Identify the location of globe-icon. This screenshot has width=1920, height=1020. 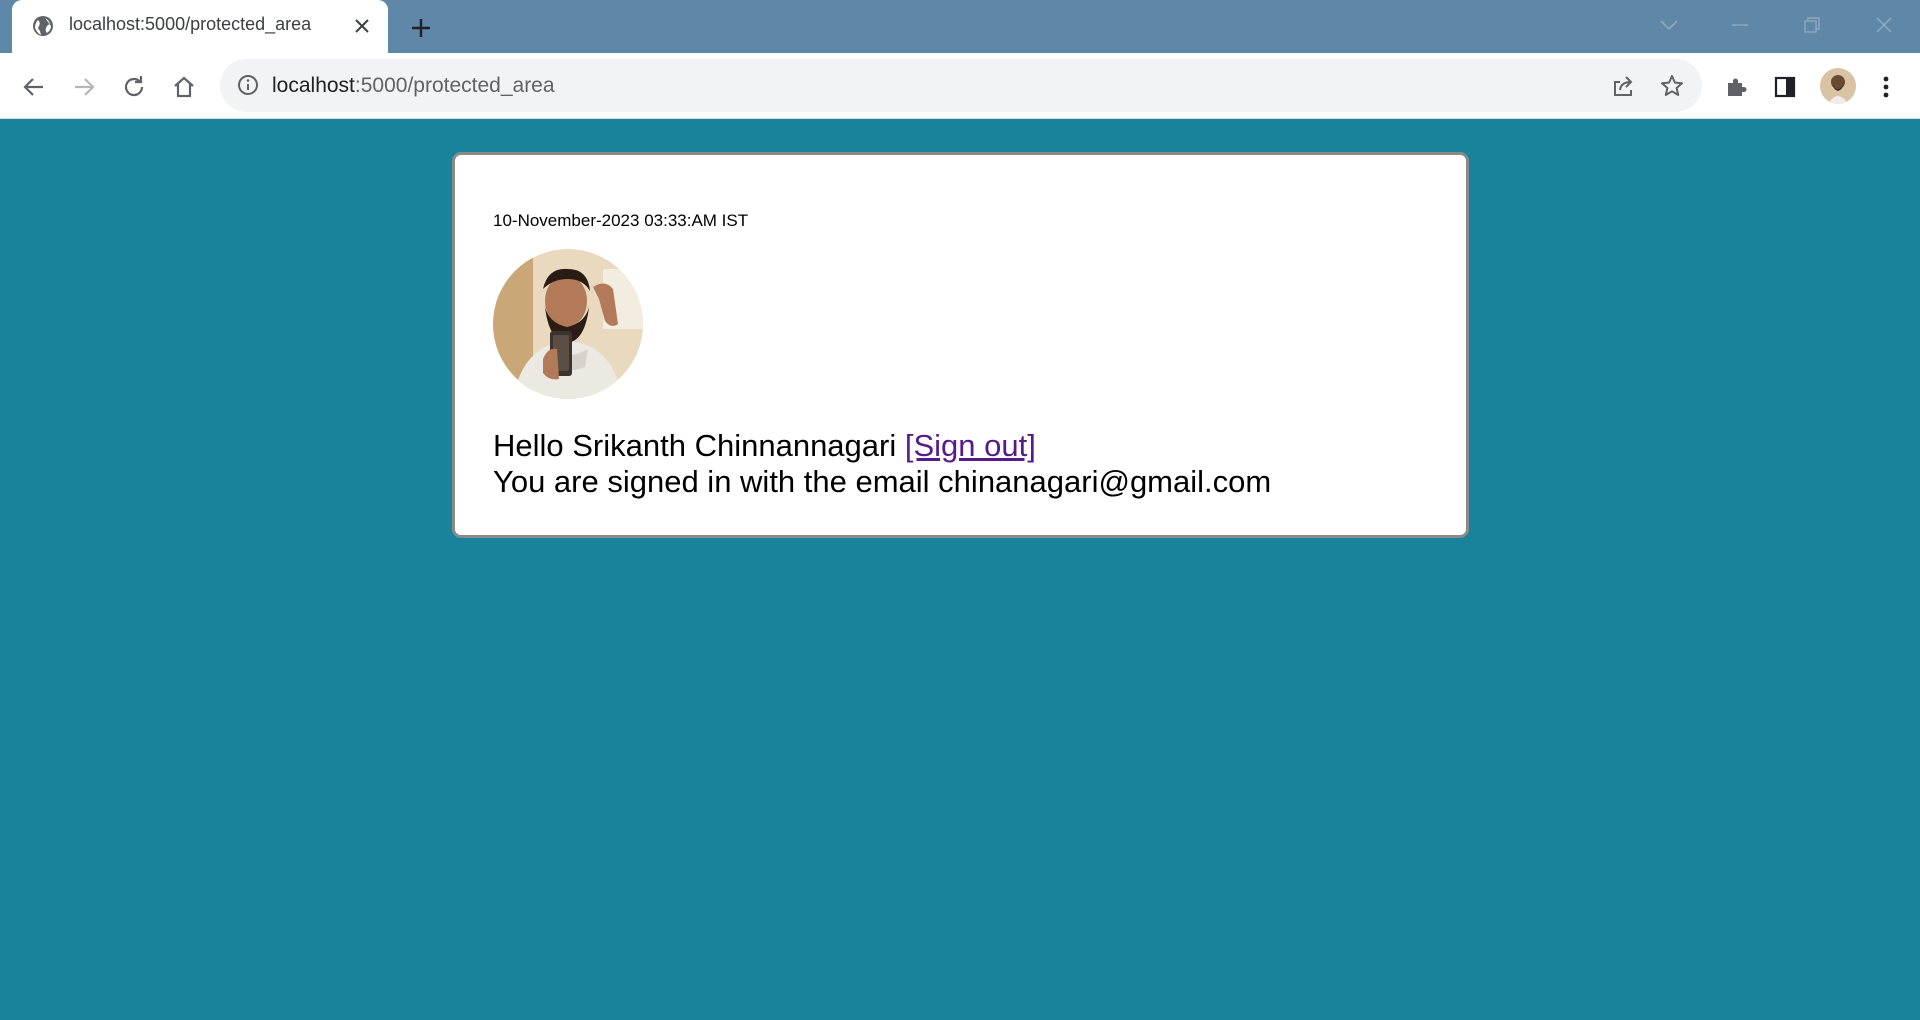
(43, 26).